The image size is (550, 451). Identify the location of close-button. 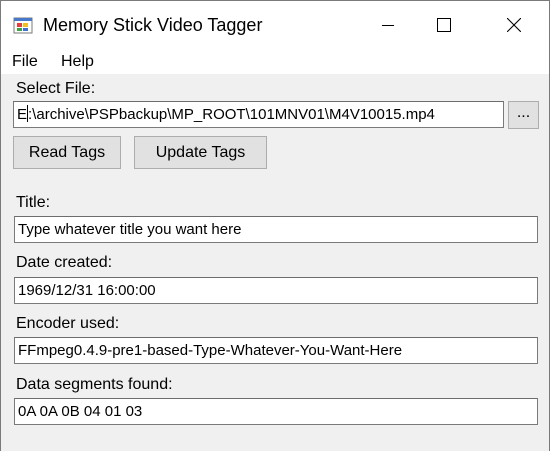
(514, 24).